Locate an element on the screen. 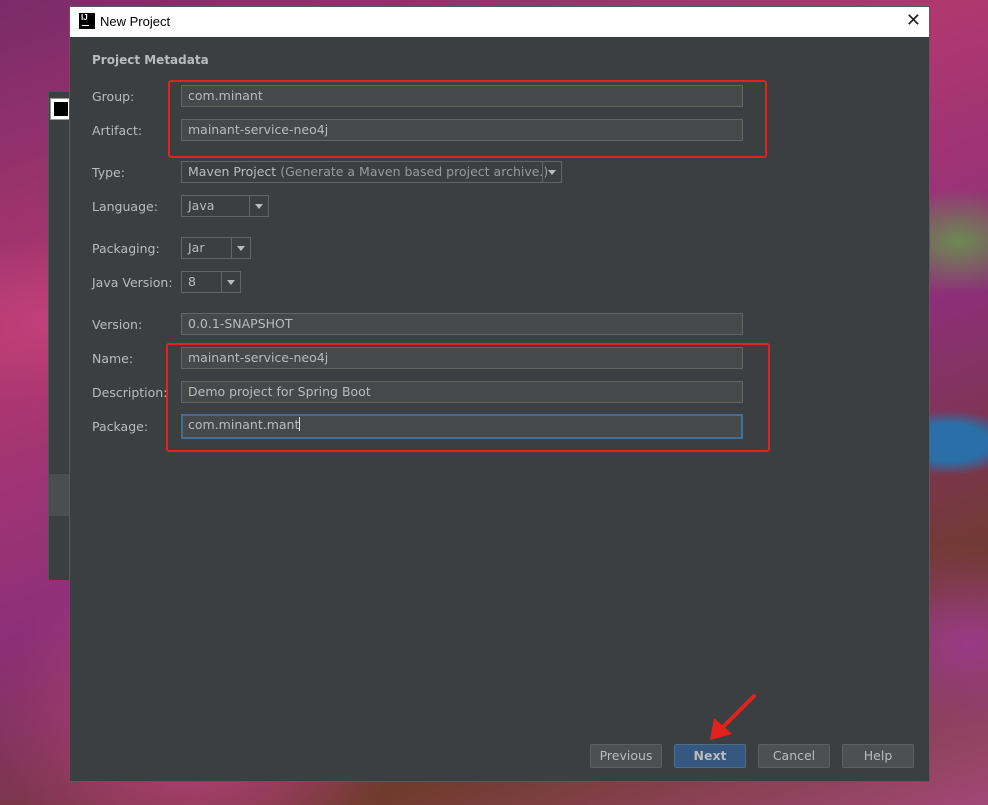 This screenshot has height=805, width=988. annotation-arrow-icon is located at coordinates (733, 717).